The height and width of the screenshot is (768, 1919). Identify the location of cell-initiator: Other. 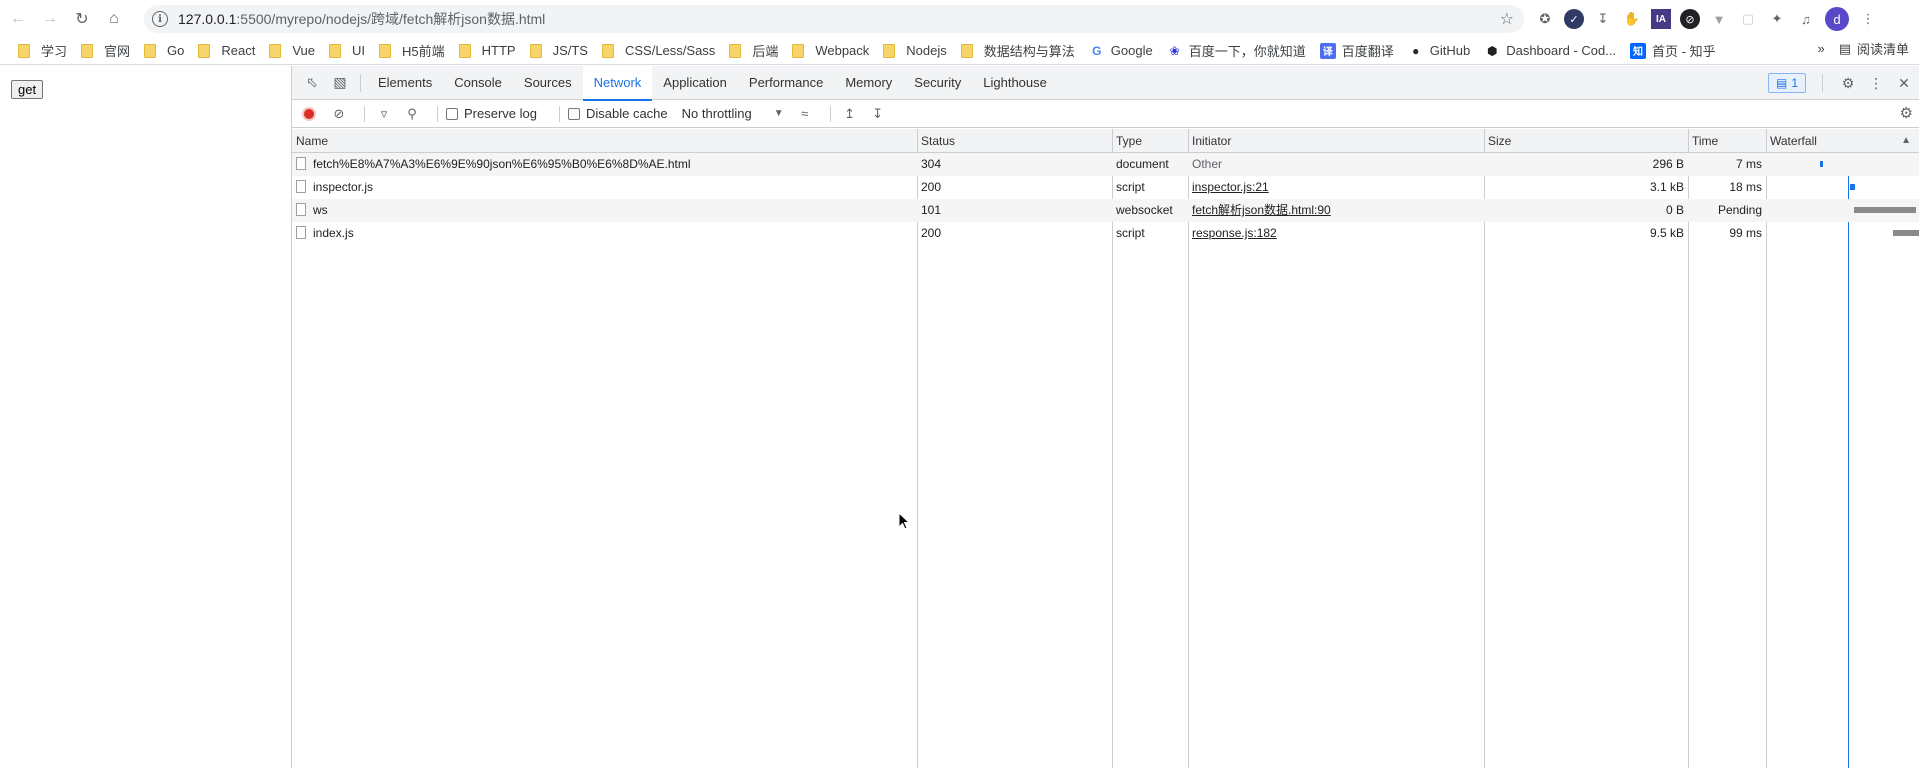
(1207, 164).